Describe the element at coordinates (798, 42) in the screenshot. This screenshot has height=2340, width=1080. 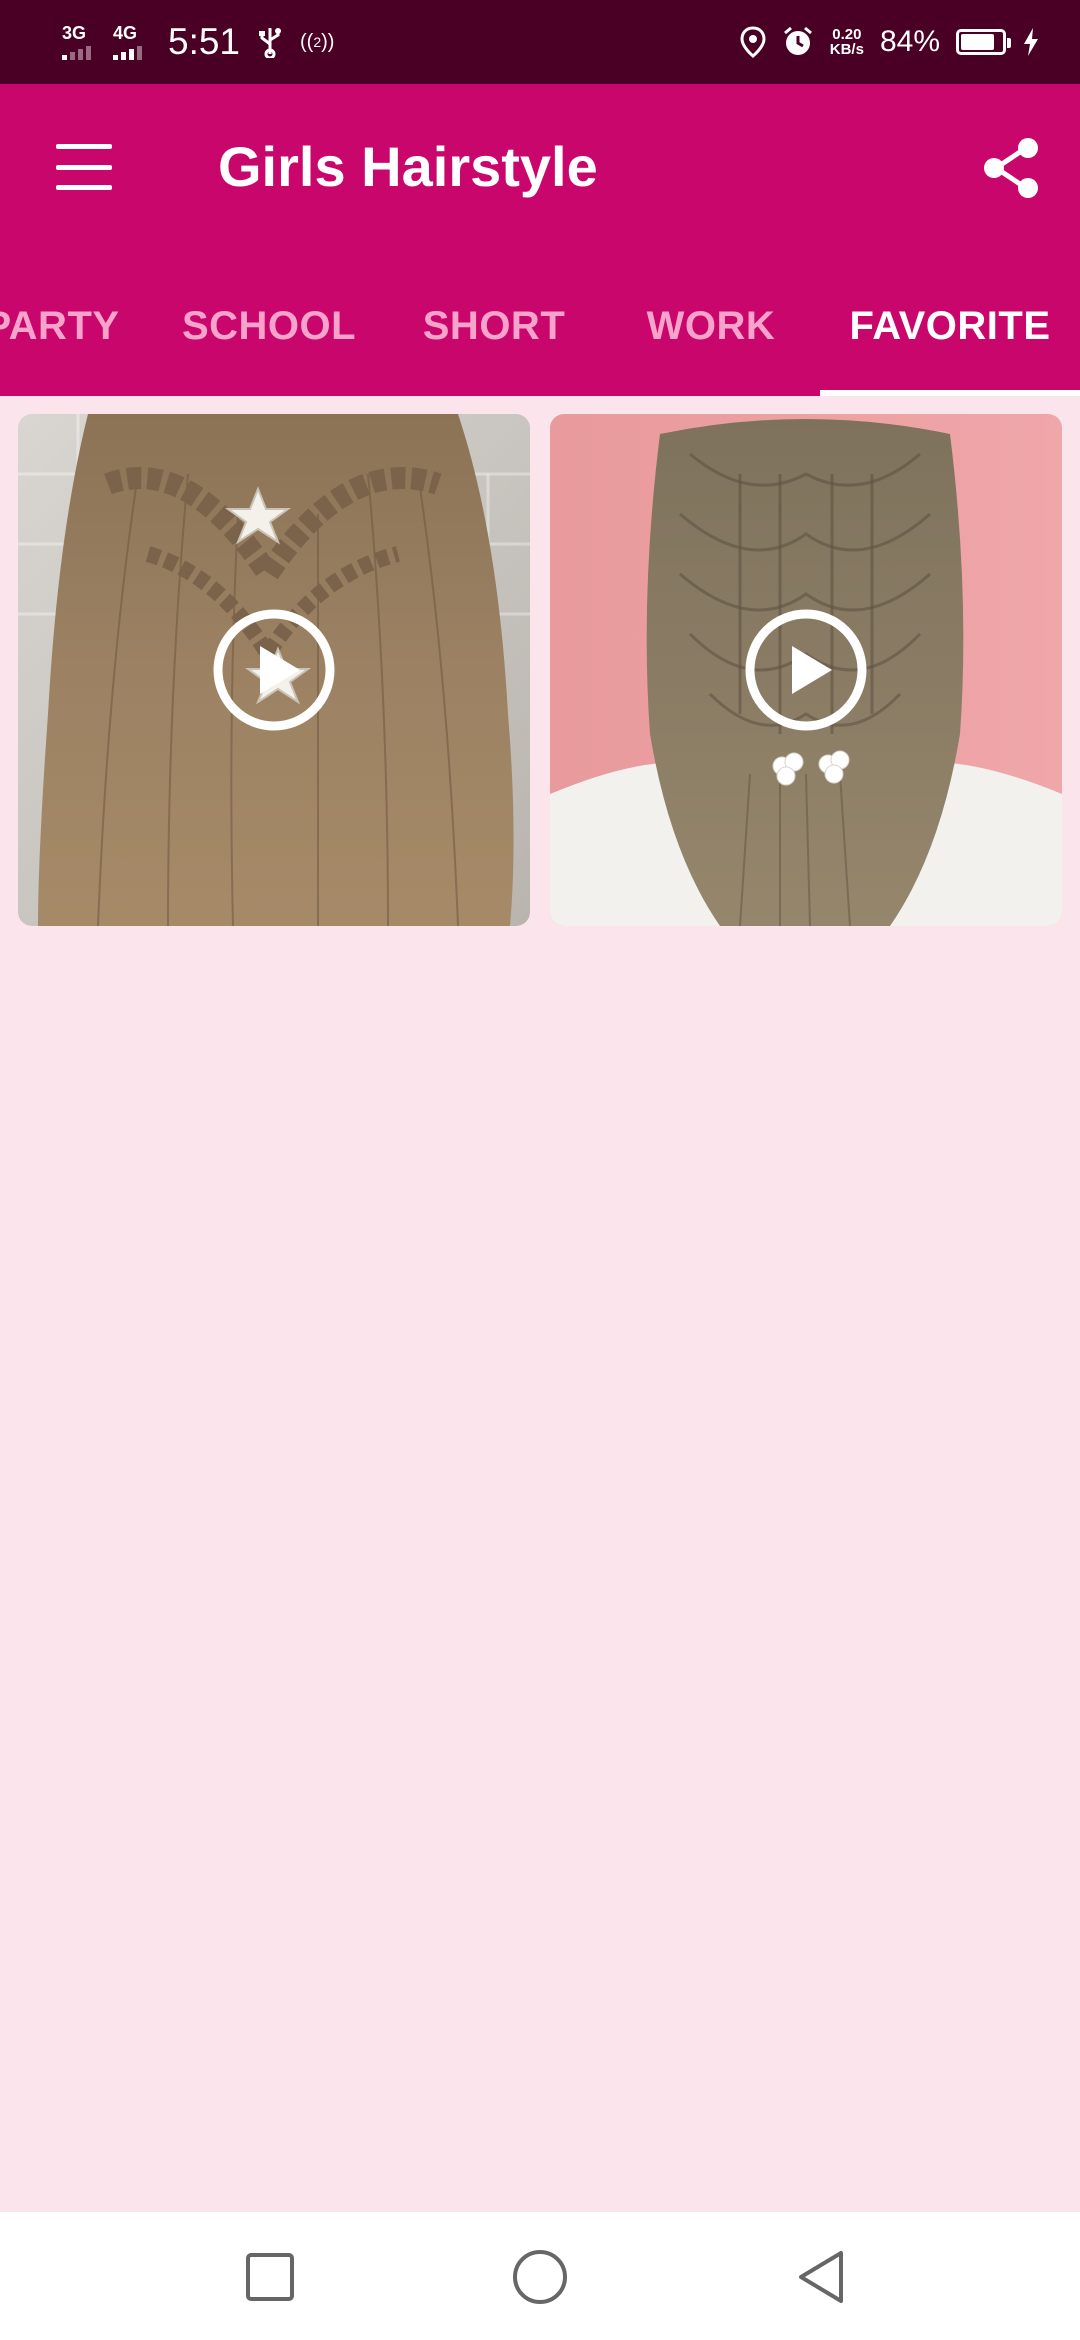
I see `alarm-icon` at that location.